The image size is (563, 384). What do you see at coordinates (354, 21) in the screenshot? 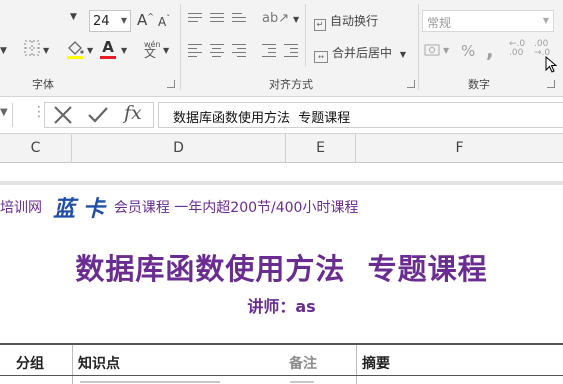
I see `wrap-text-label: 自动换行` at bounding box center [354, 21].